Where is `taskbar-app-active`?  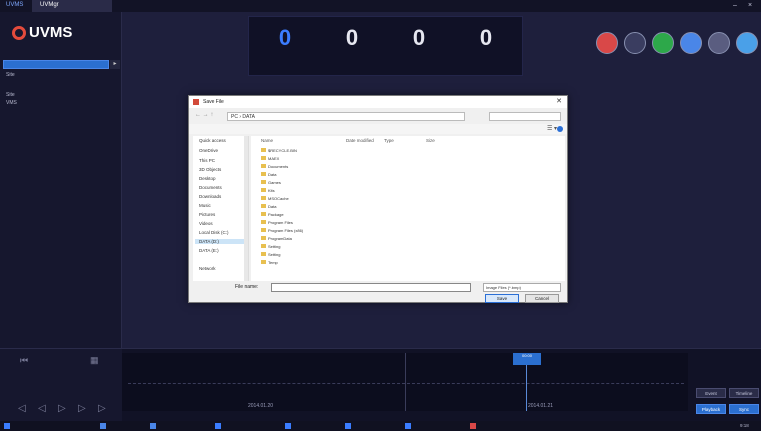
taskbar-app-active is located at coordinates (474, 426).